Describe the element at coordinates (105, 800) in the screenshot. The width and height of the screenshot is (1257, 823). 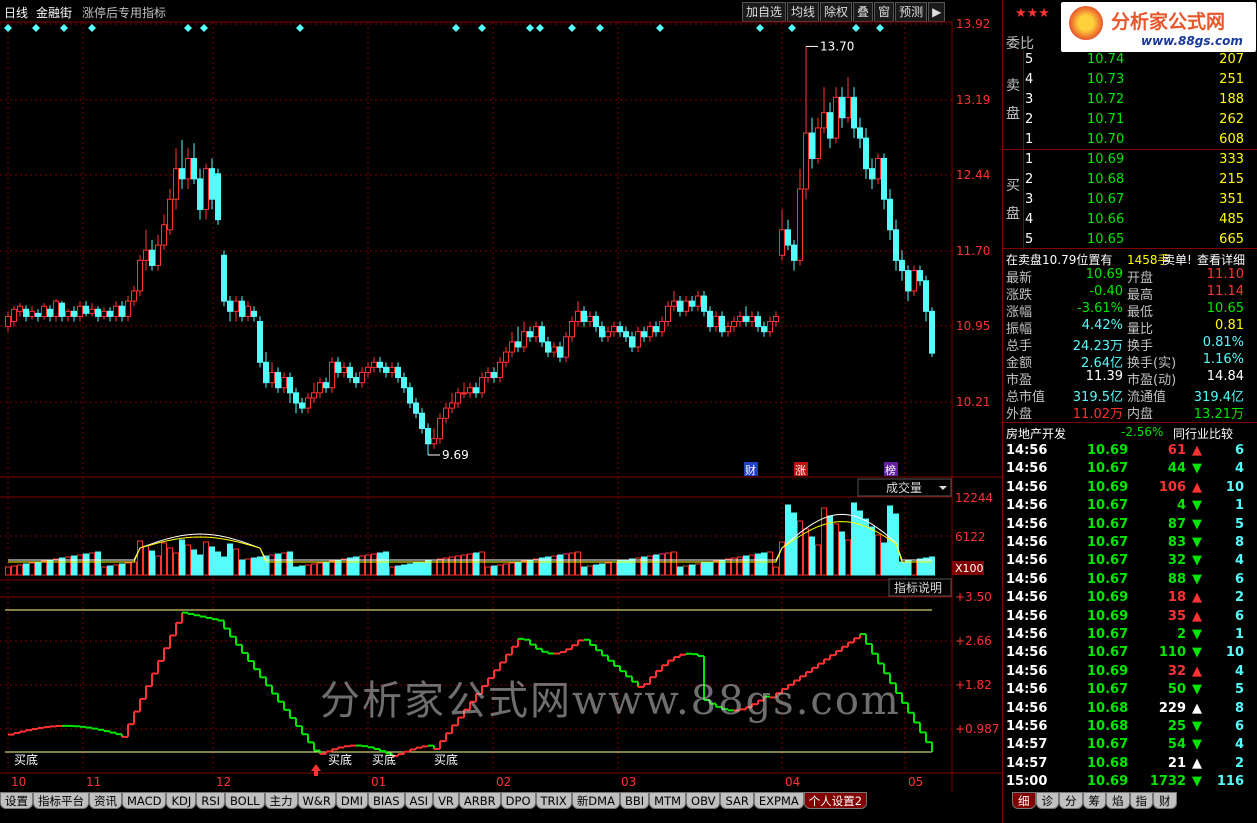
I see `tab-2: 资讯` at that location.